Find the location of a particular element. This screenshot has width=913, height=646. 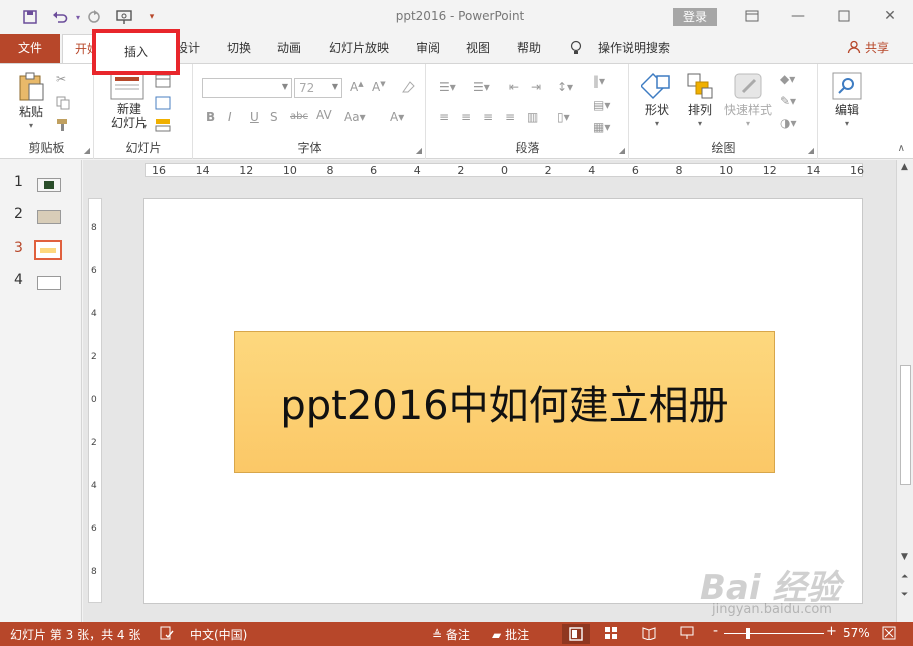

slide-title-text: ppt2016中如何建立相册 is located at coordinates (504, 402).